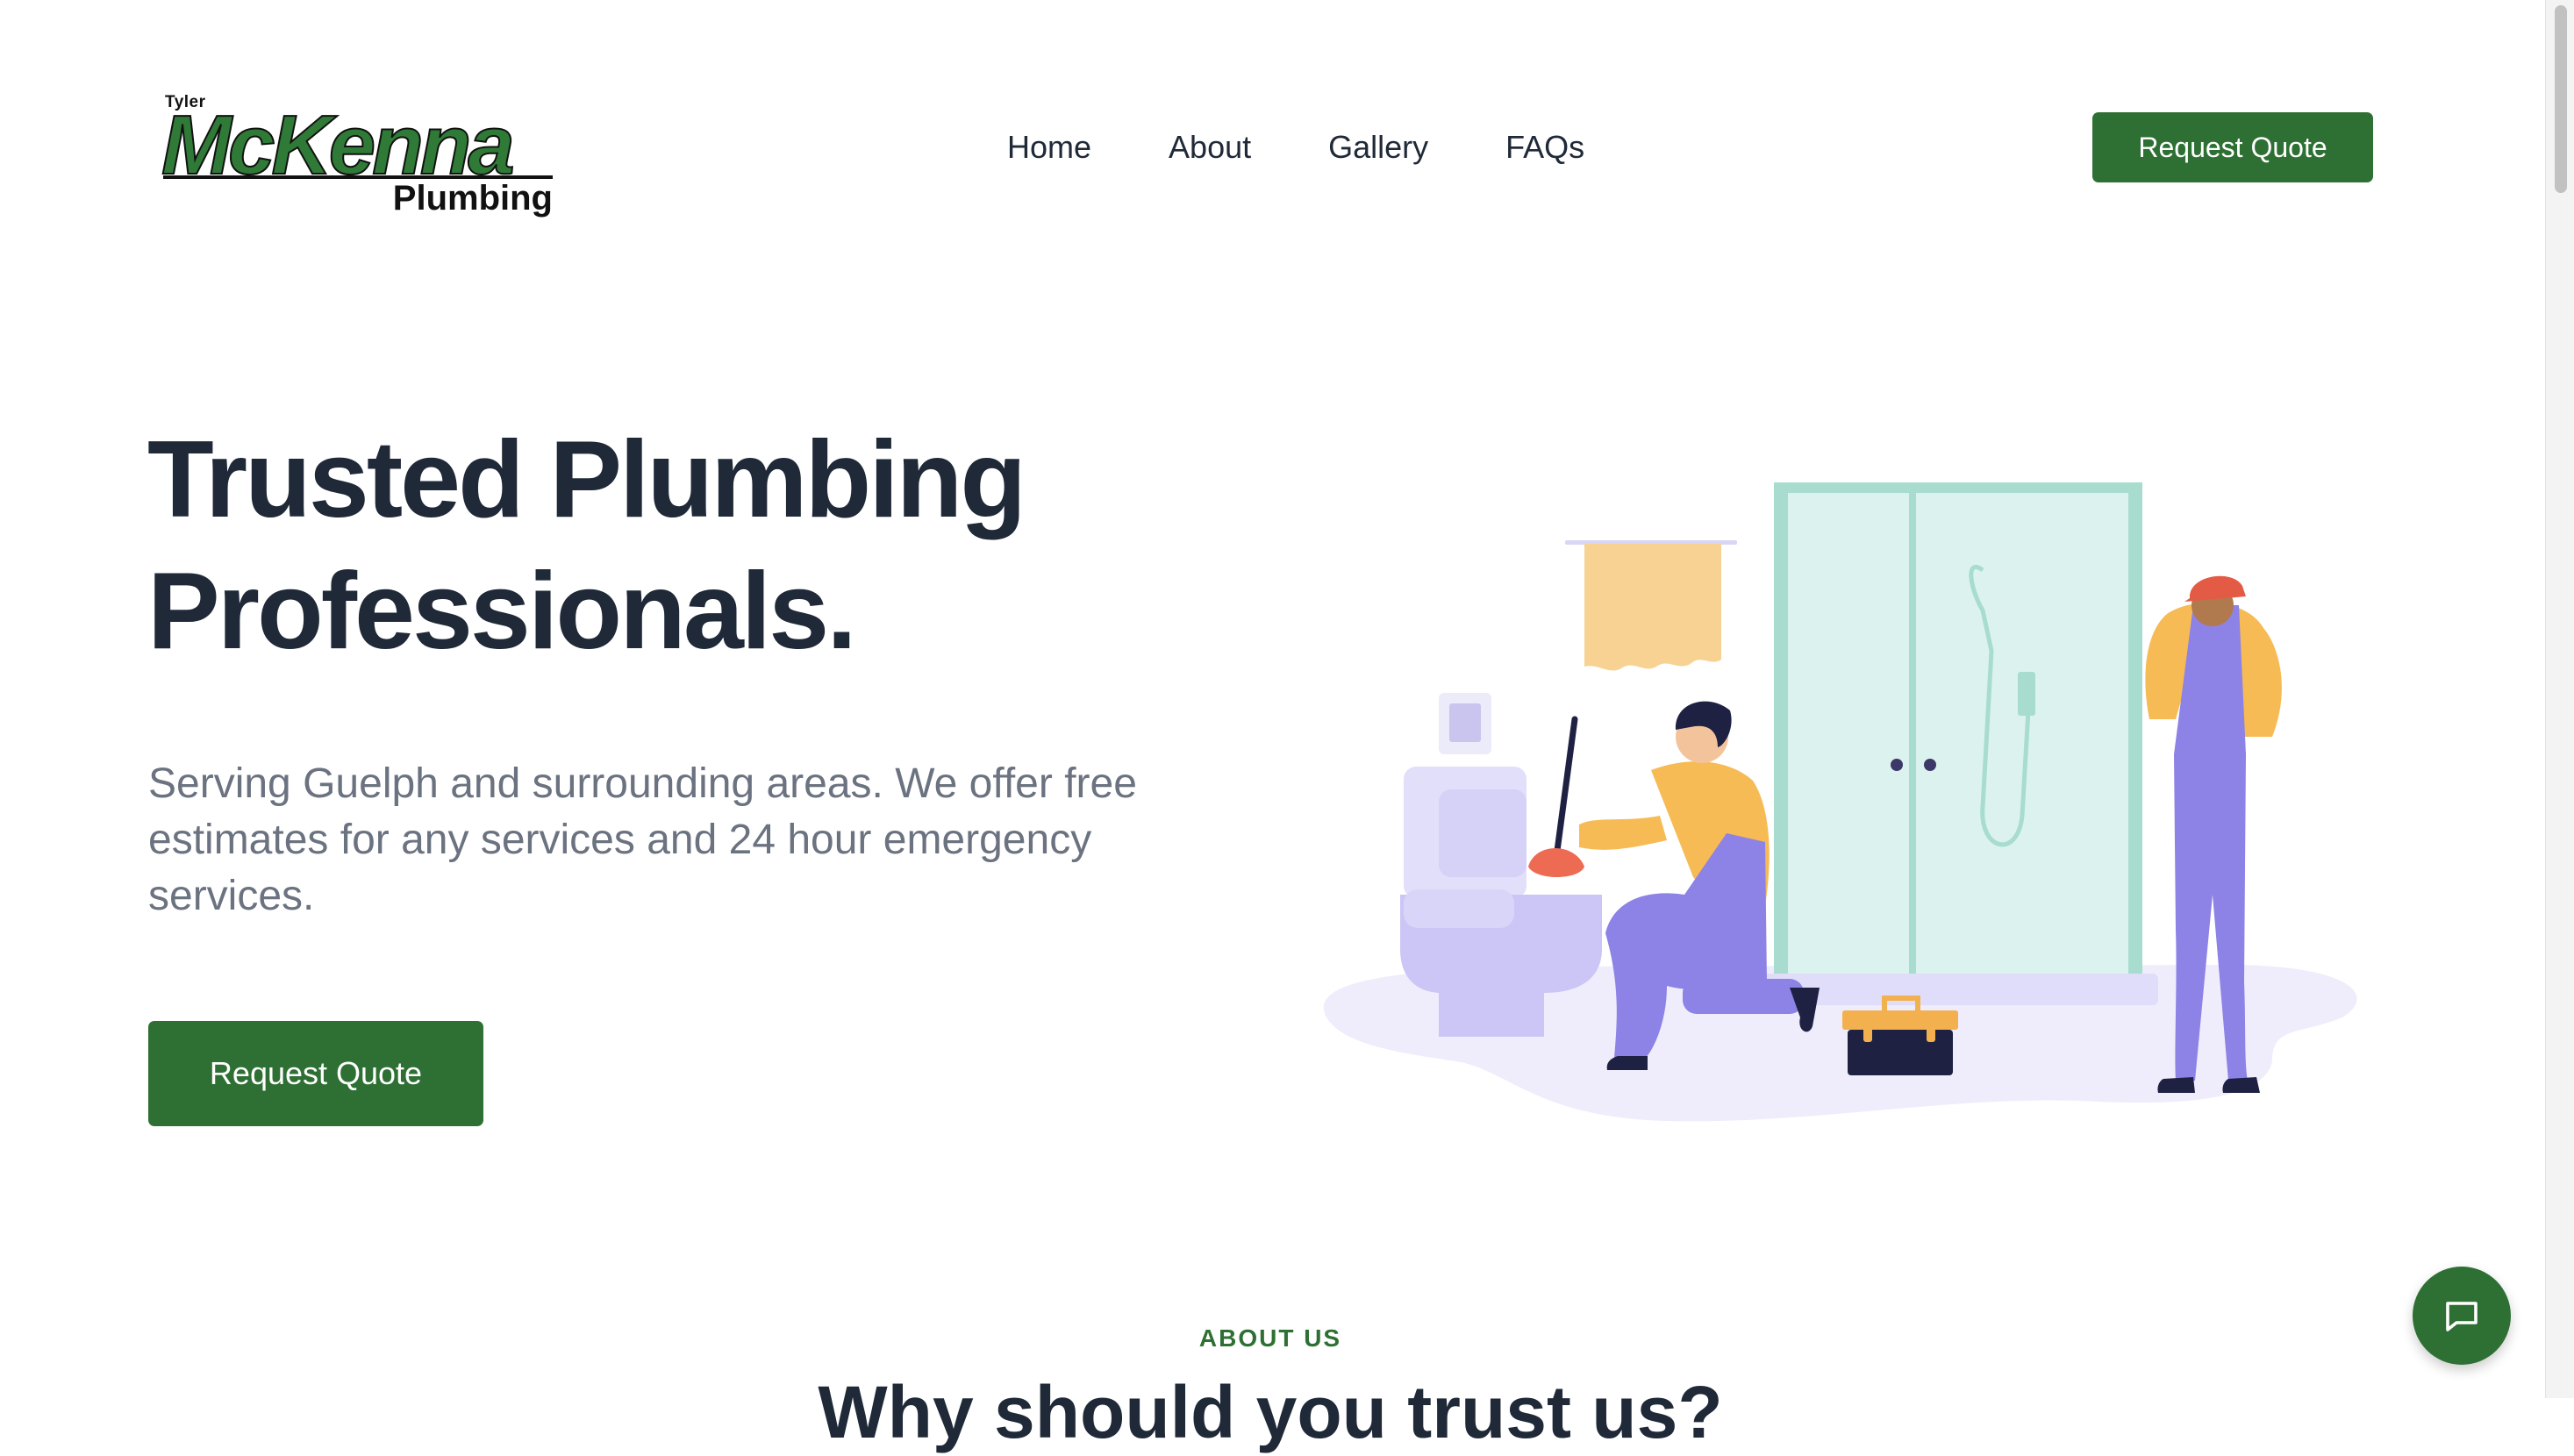 The width and height of the screenshot is (2574, 1456). Describe the element at coordinates (472, 198) in the screenshot. I see `logo-plumbing-text: Plumbing` at that location.